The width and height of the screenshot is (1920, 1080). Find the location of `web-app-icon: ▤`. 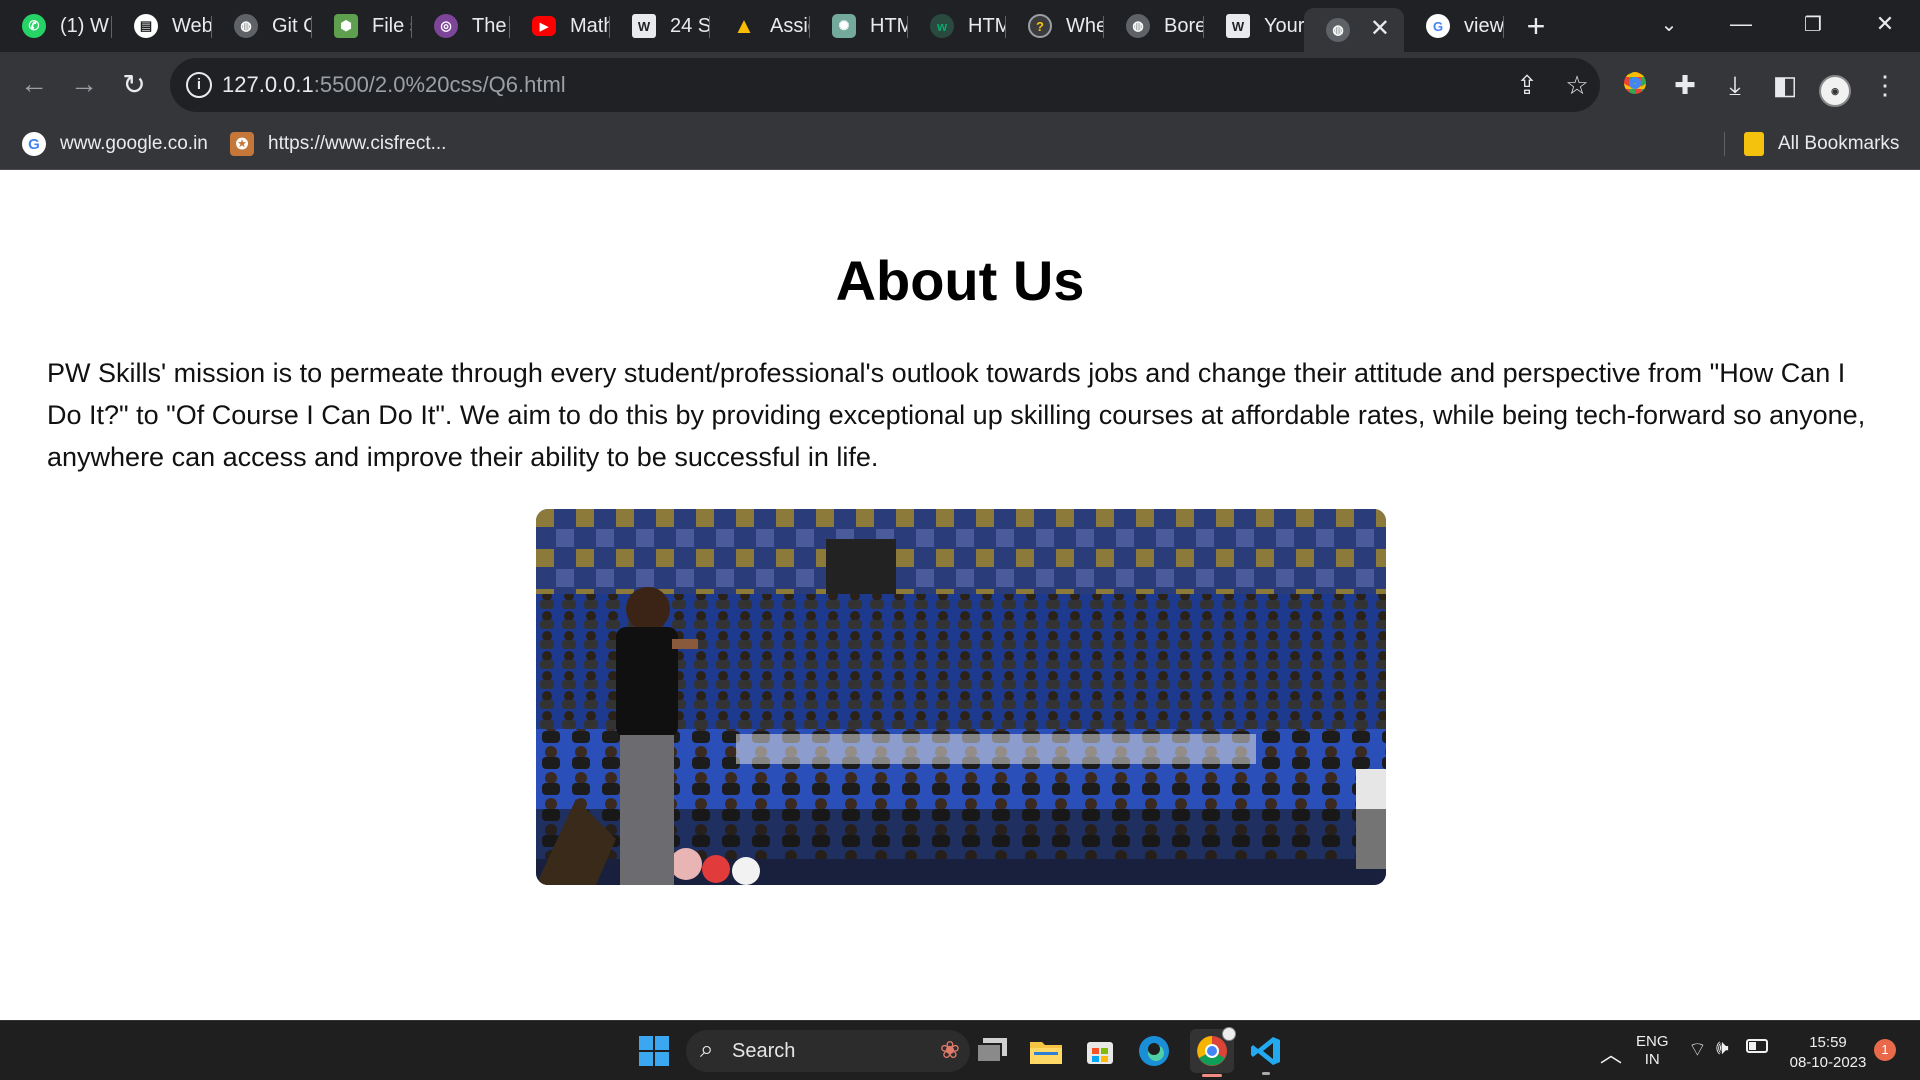

web-app-icon: ▤ is located at coordinates (146, 26).